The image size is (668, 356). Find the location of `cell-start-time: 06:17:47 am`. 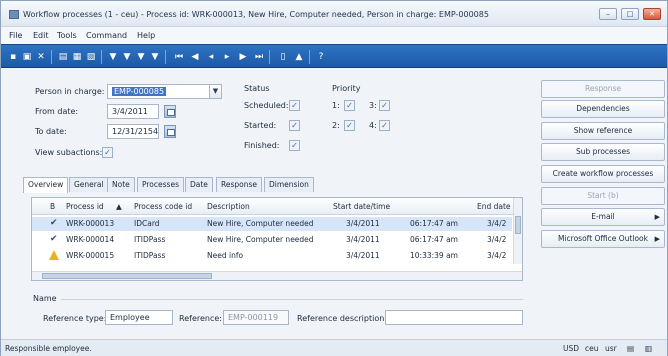

cell-start-time: 06:17:47 am is located at coordinates (434, 239).